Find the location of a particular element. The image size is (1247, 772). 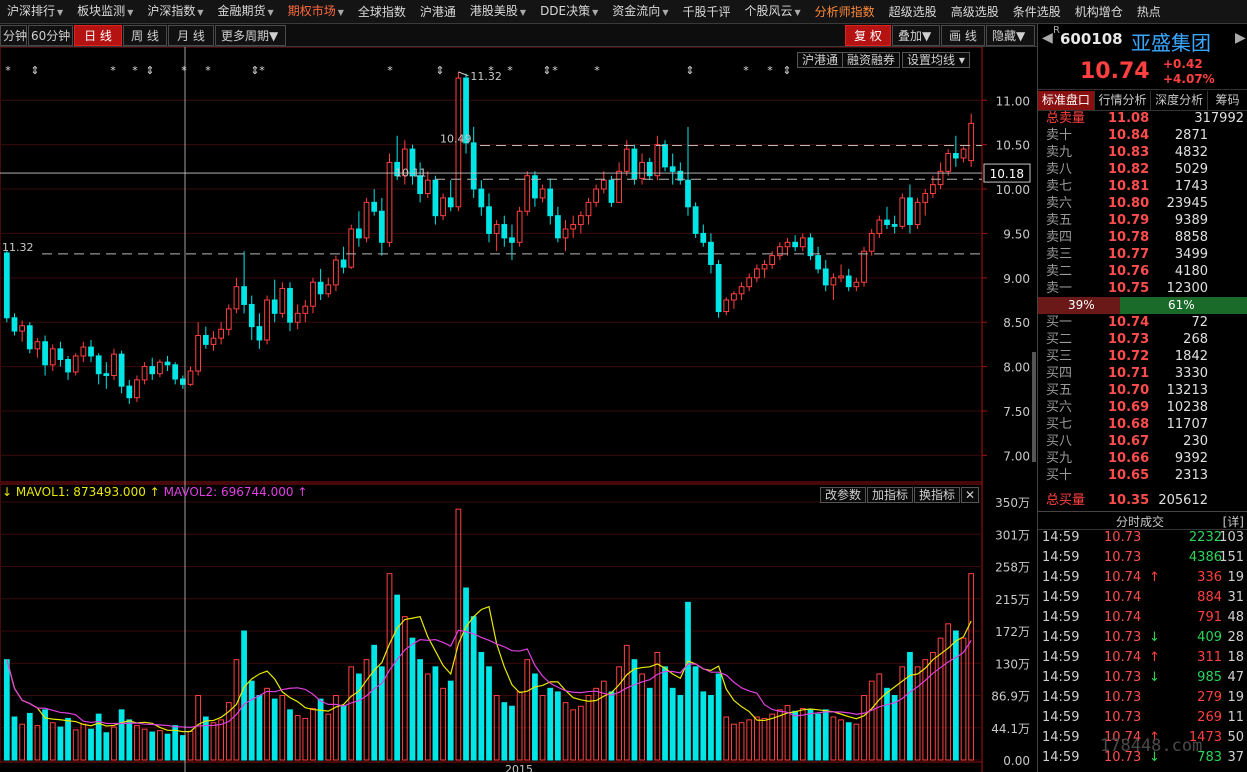

menu-item-7: 港股美股 ▼ is located at coordinates (498, 11).